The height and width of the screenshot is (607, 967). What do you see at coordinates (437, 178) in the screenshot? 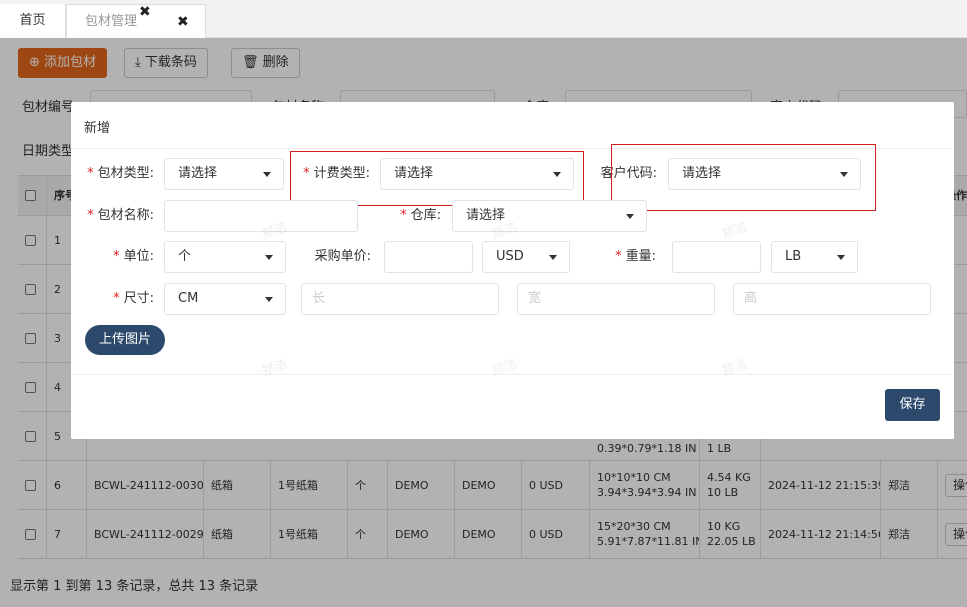
I see `highlight-billing-type` at bounding box center [437, 178].